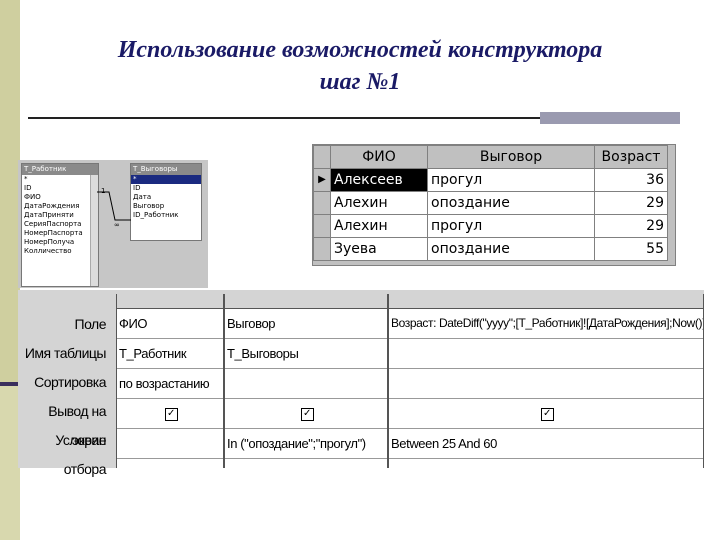 The image size is (720, 540). I want to click on column-header-fio: ФИО, so click(379, 157).